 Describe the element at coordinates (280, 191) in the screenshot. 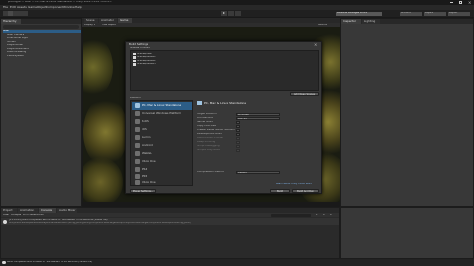

I see `build-button: Build` at that location.